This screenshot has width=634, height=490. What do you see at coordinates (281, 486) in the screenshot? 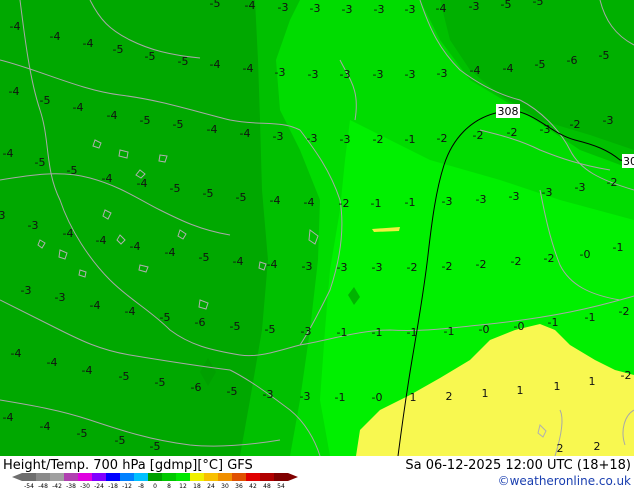
I see `colorbar-tick-label: 54` at bounding box center [281, 486].